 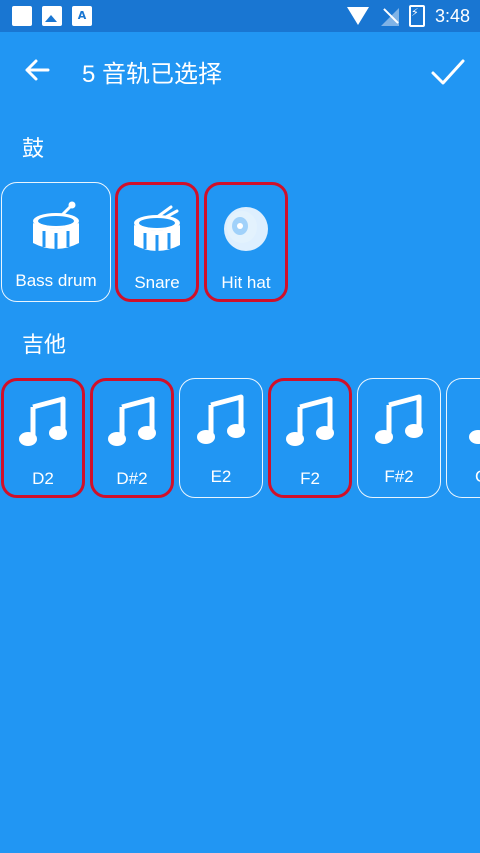 I want to click on font-icon: A, so click(x=82, y=16).